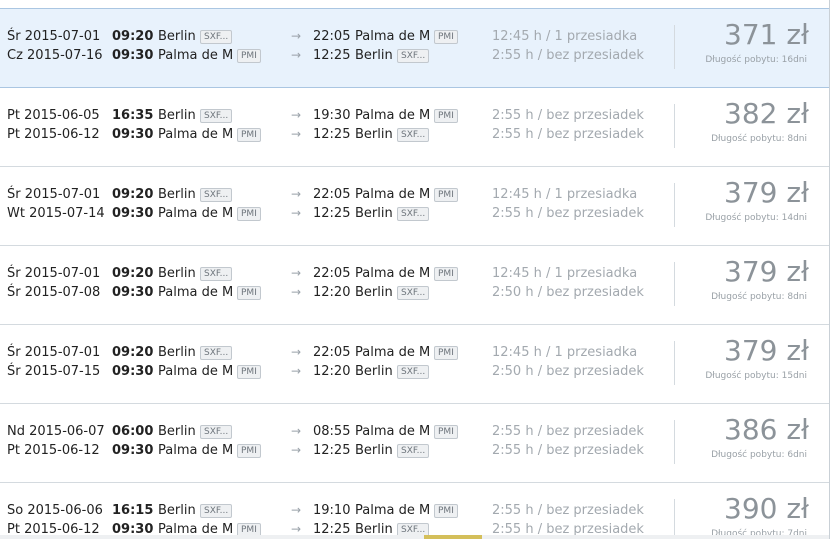 The image size is (831, 539). Describe the element at coordinates (759, 455) in the screenshot. I see `stay-length: Długość pobytu: 6dni` at that location.